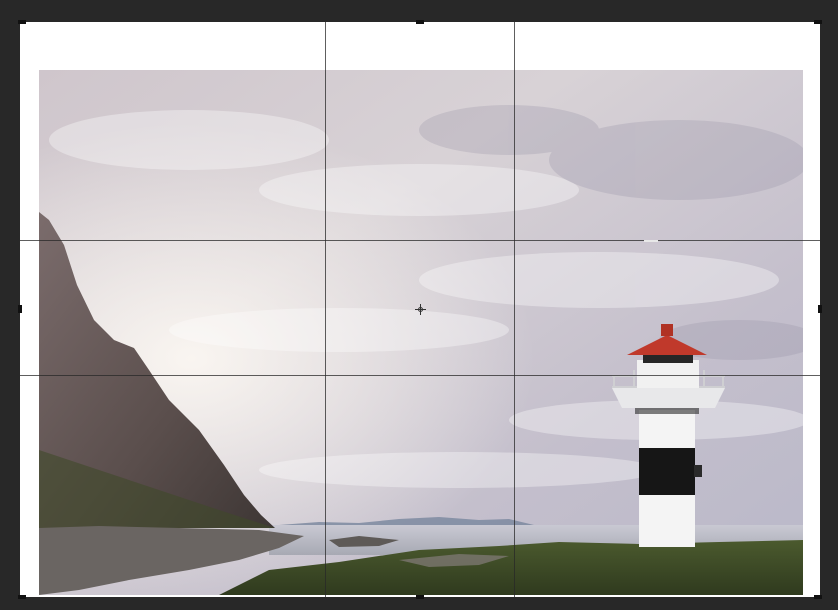 This screenshot has width=838, height=610. I want to click on crop-handle-bottom, so click(420, 597).